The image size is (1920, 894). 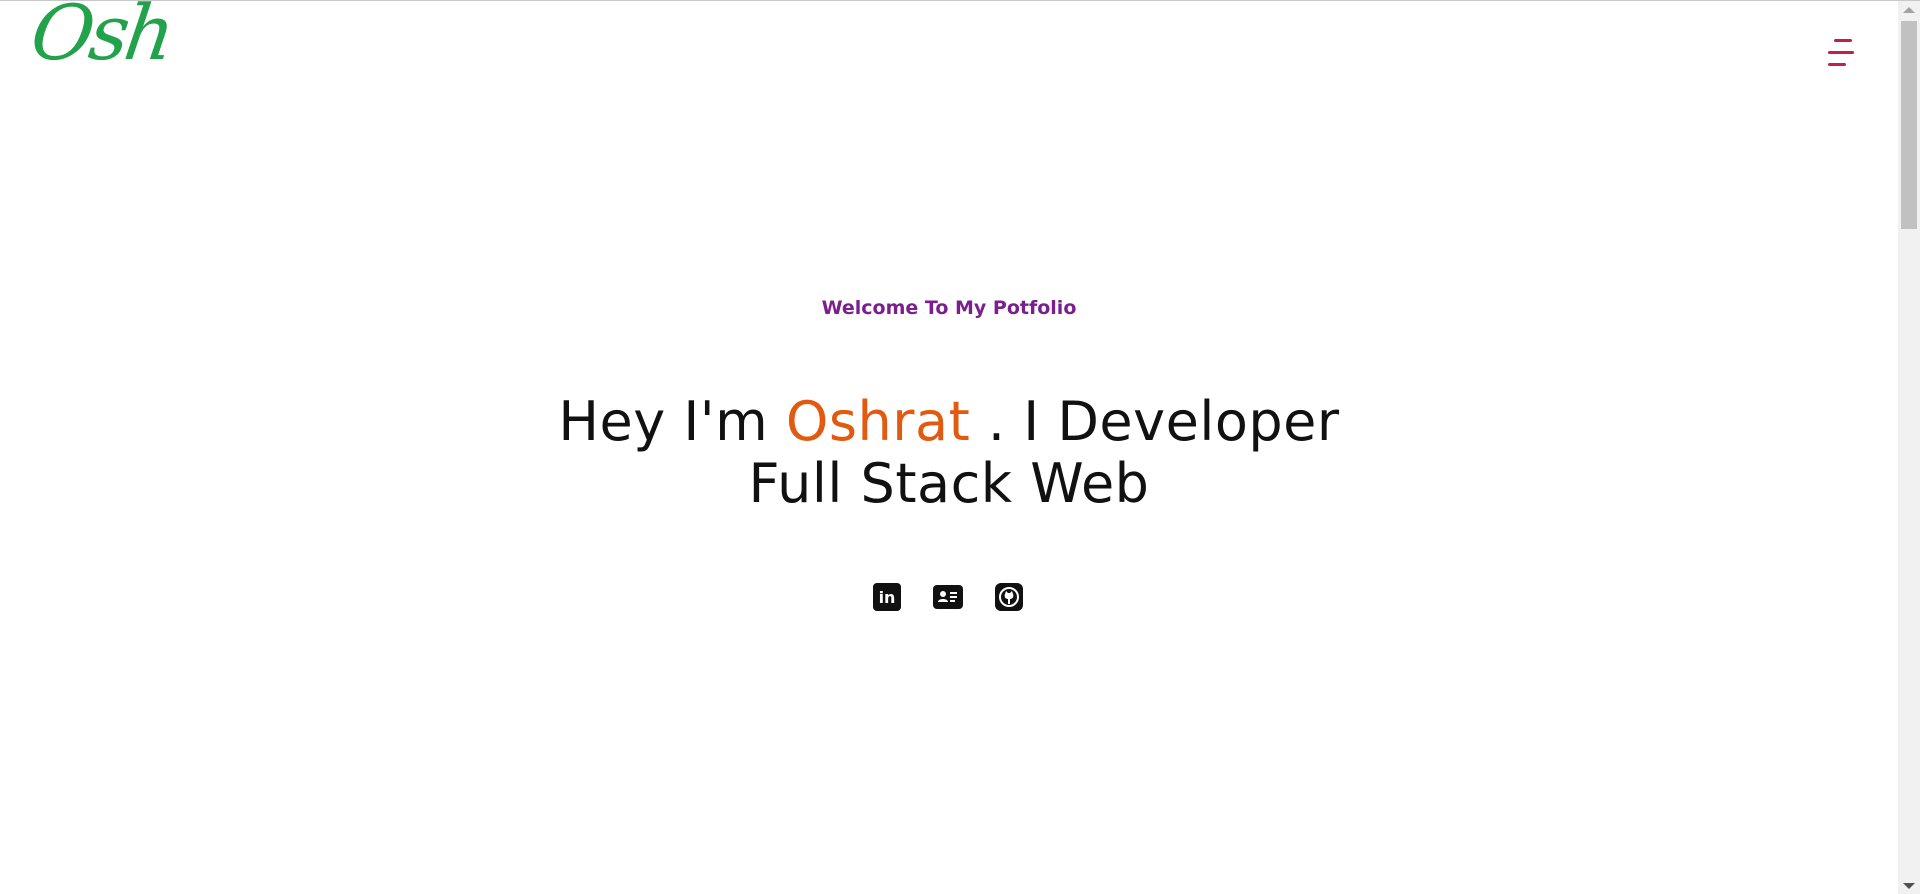 I want to click on logo: Osh, so click(x=101, y=38).